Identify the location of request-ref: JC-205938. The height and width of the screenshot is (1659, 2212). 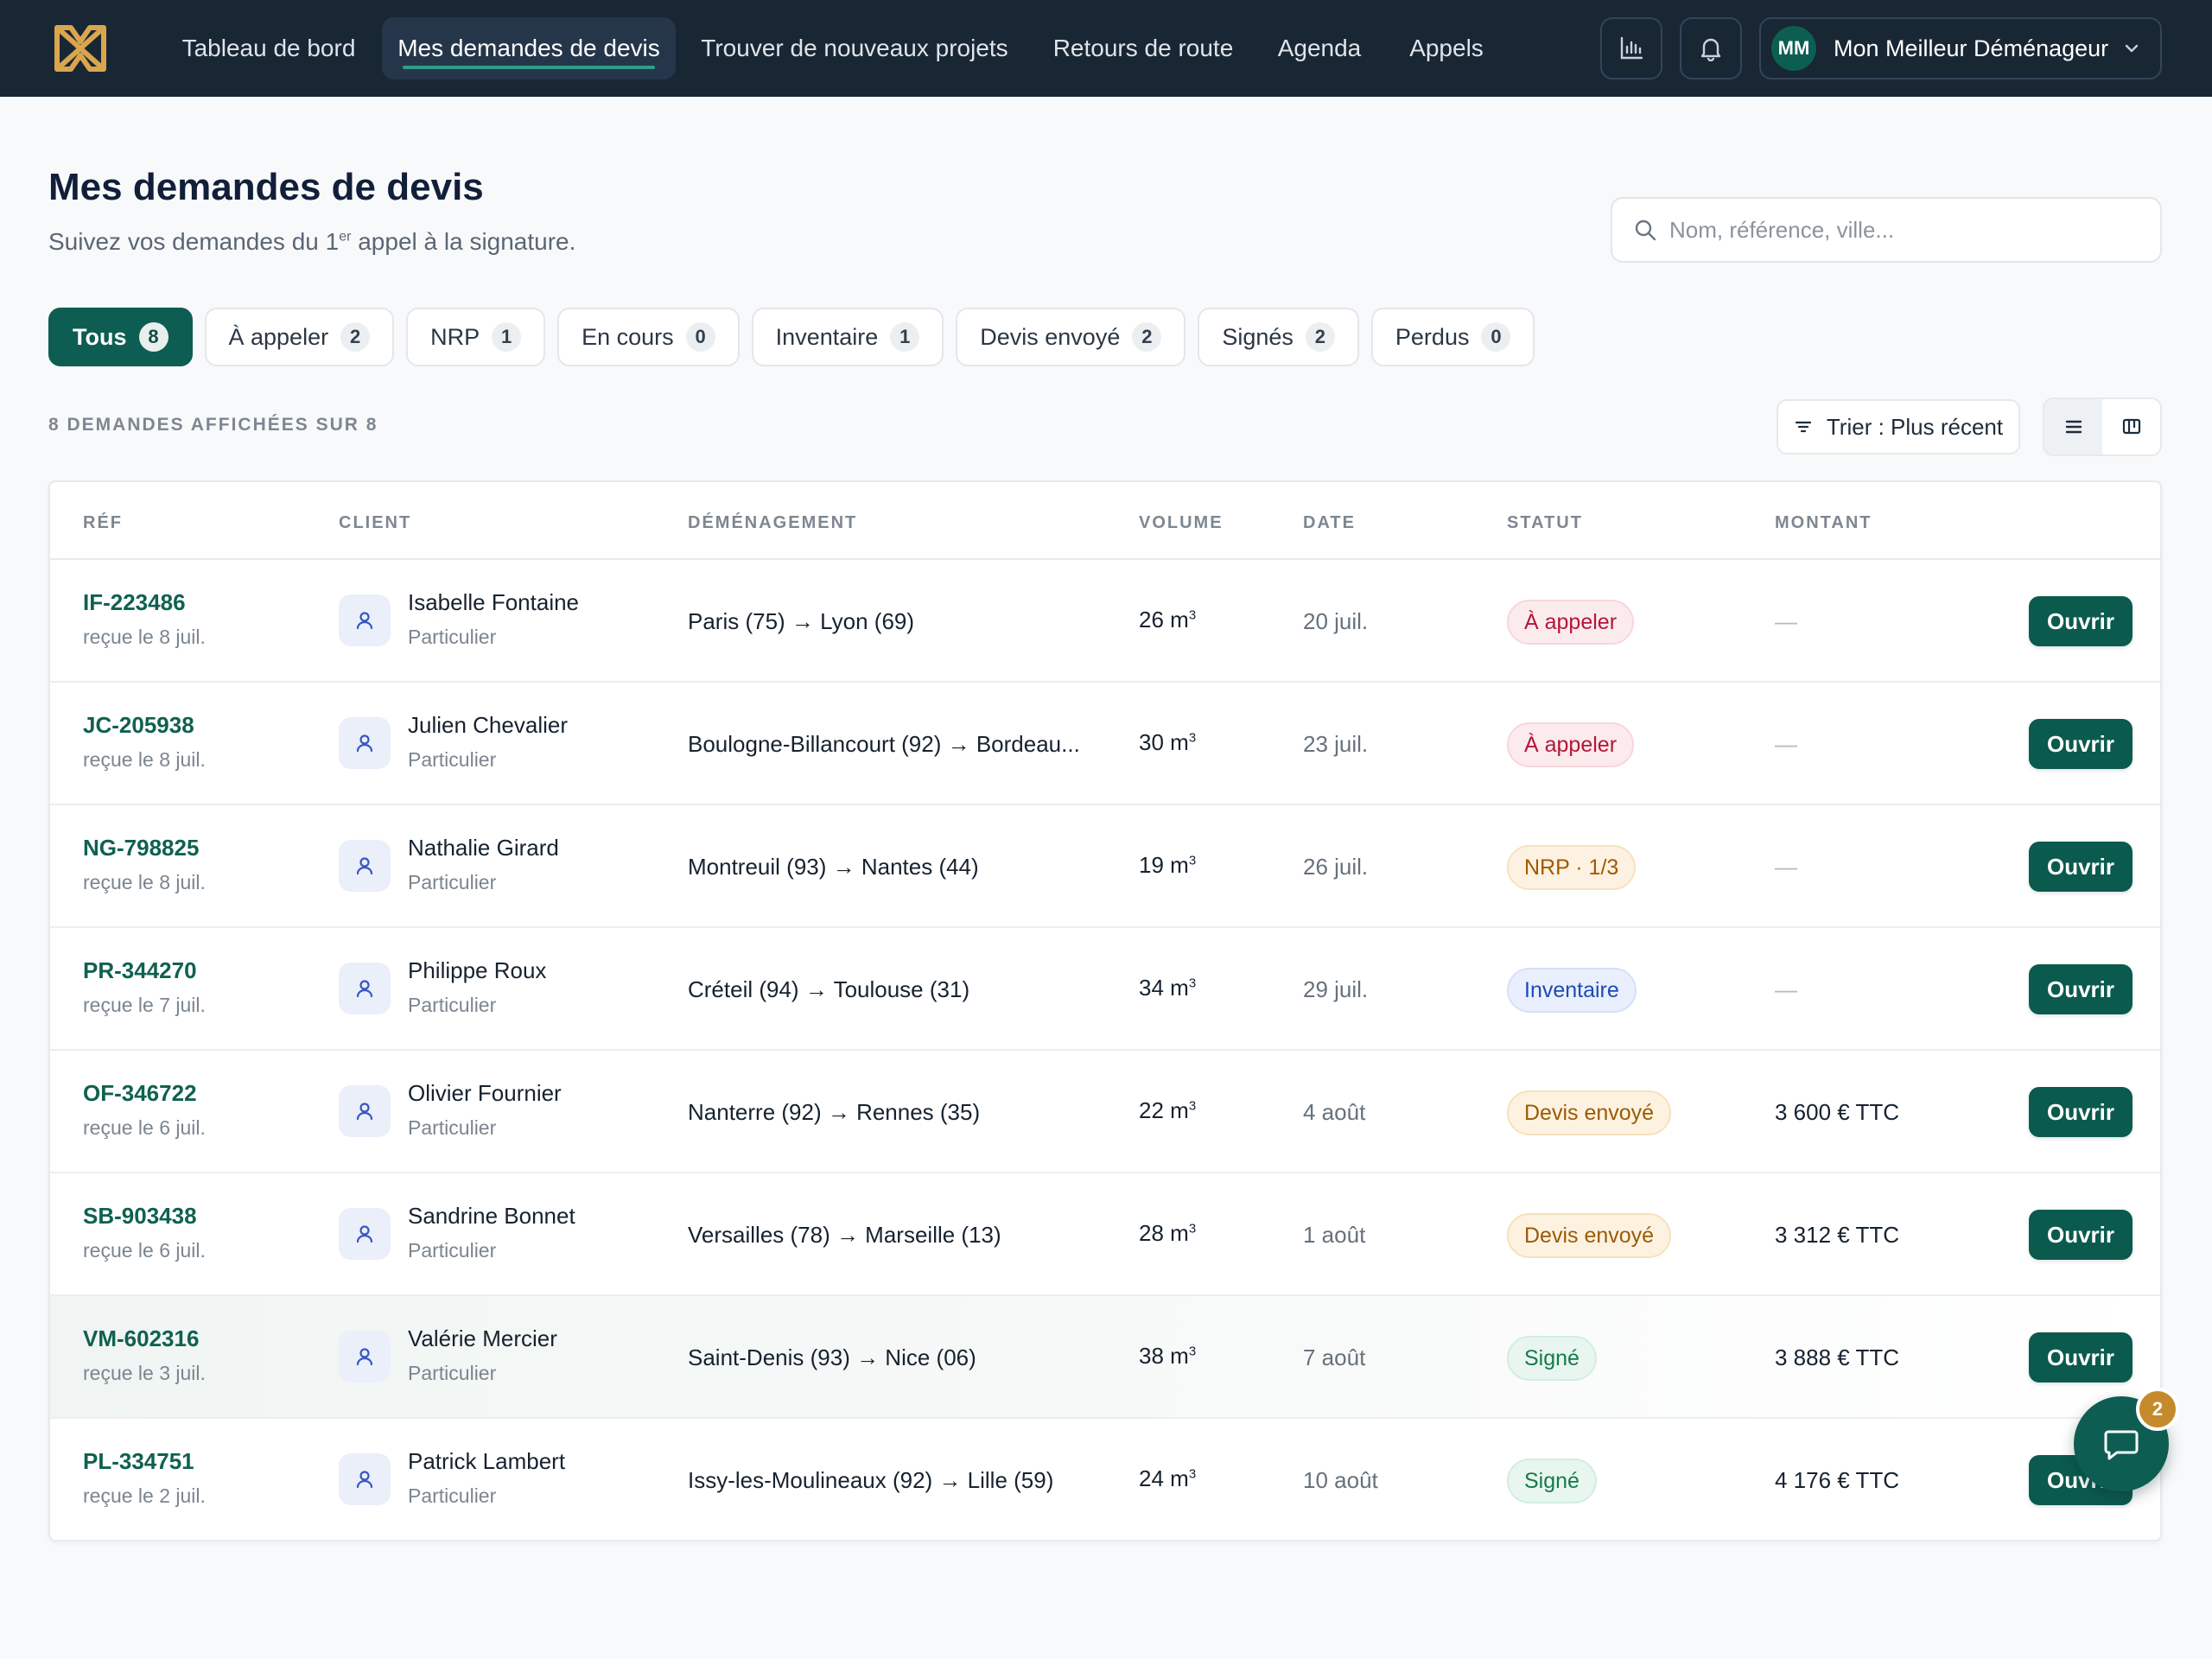
(138, 725).